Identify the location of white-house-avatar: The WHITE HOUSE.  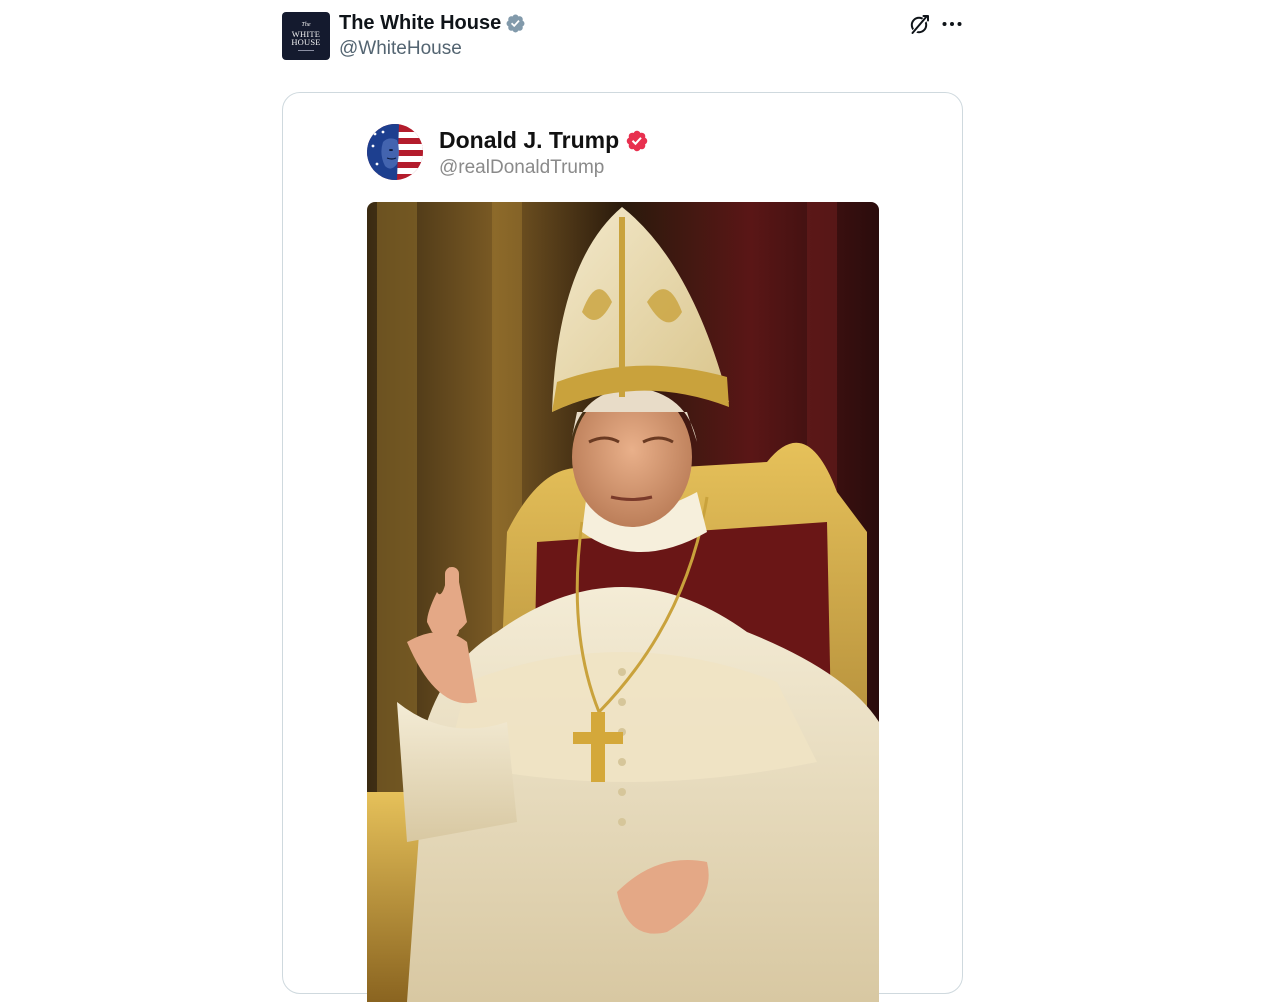
(306, 36).